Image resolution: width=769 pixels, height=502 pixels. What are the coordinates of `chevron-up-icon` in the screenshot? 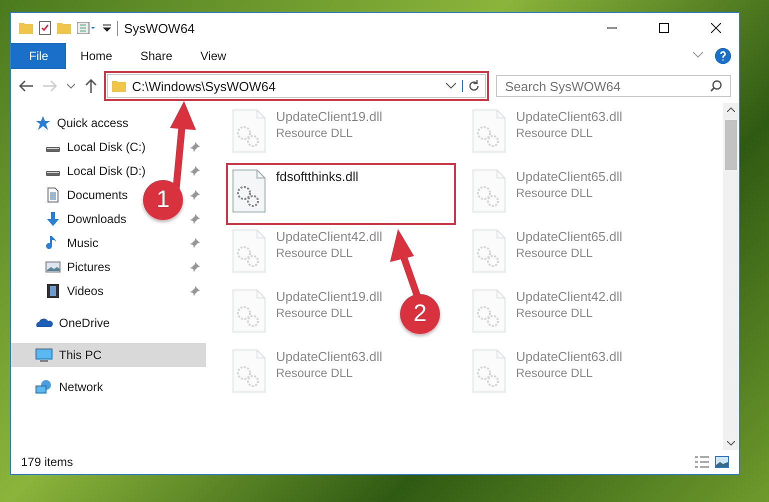 It's located at (731, 109).